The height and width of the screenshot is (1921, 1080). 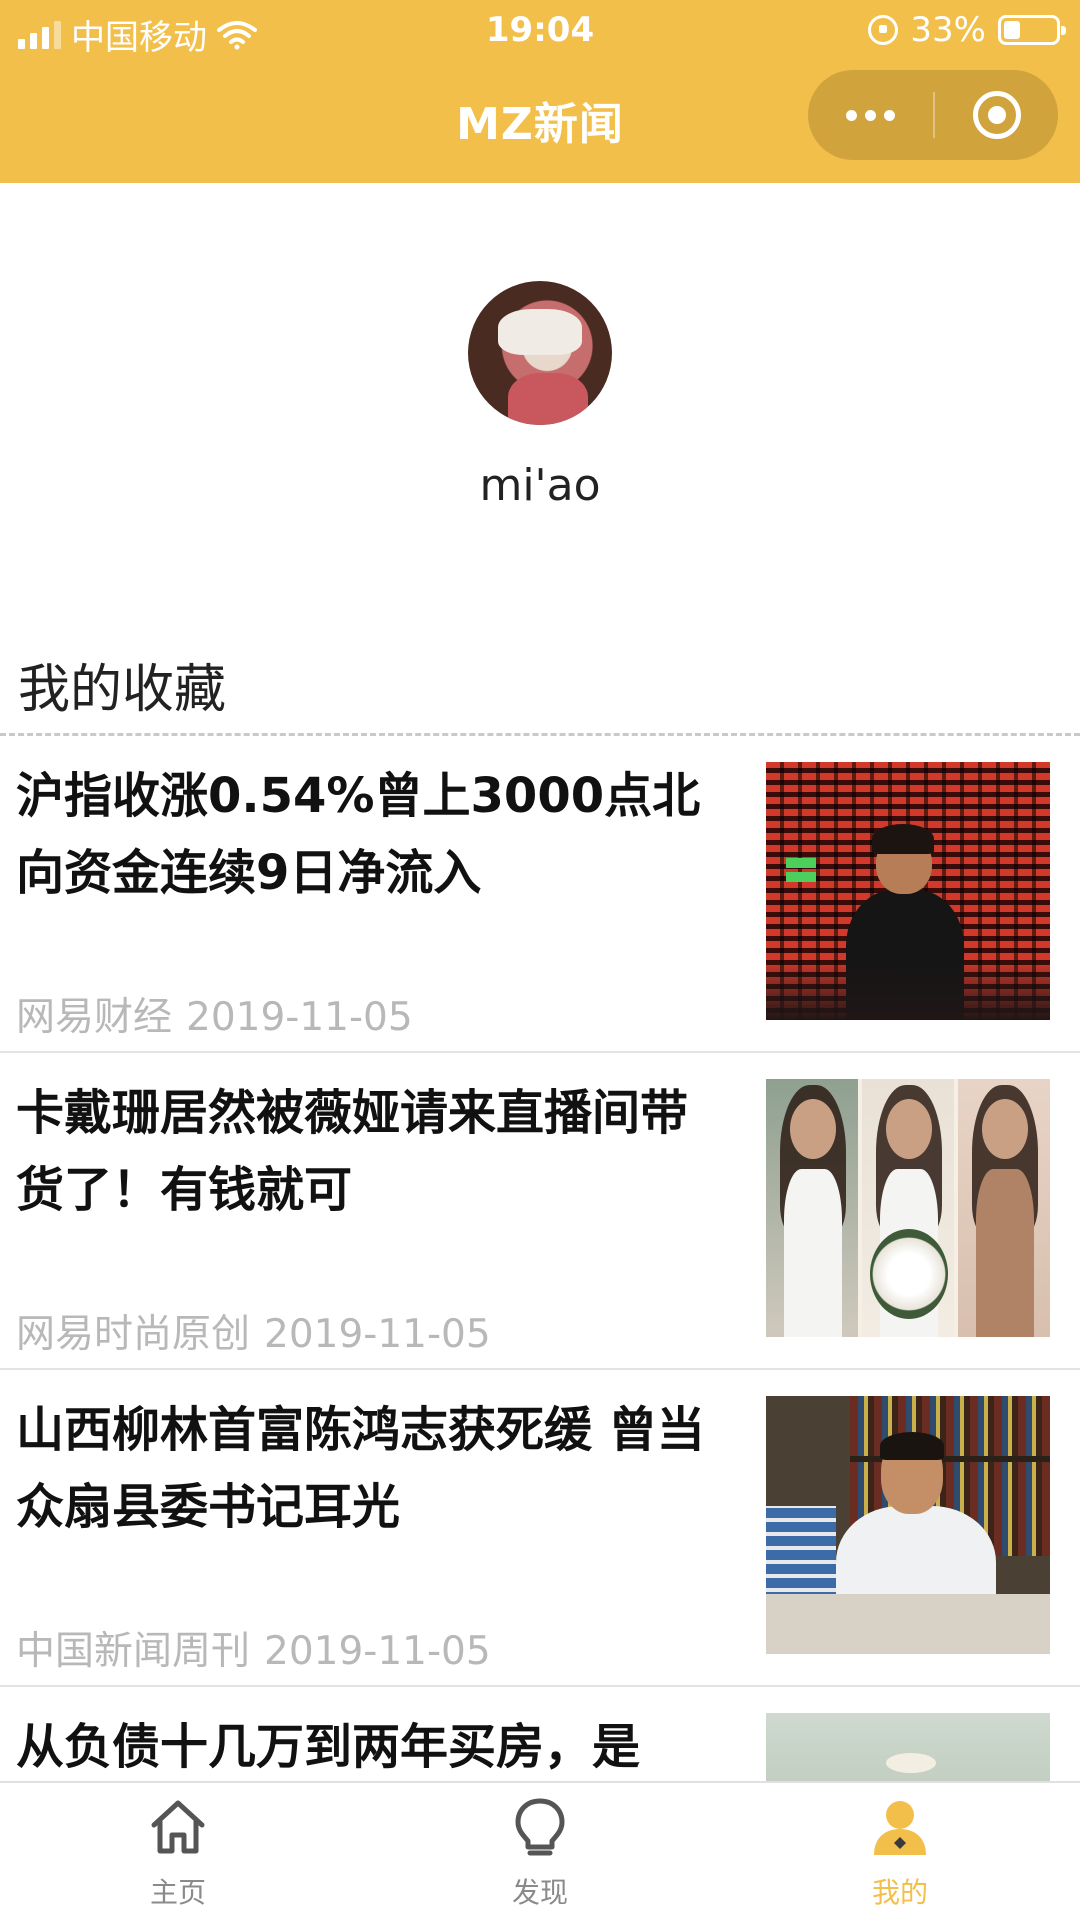 What do you see at coordinates (539, 1892) in the screenshot?
I see `tab-label: 发现` at bounding box center [539, 1892].